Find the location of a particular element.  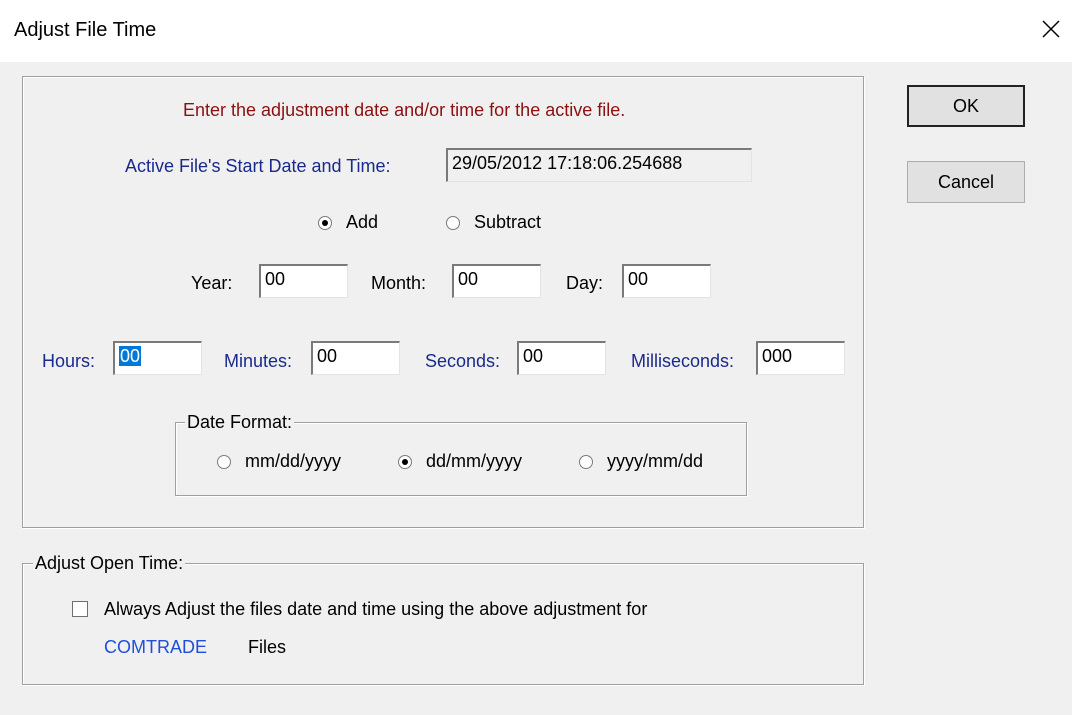

open-time-group is located at coordinates (443, 624).